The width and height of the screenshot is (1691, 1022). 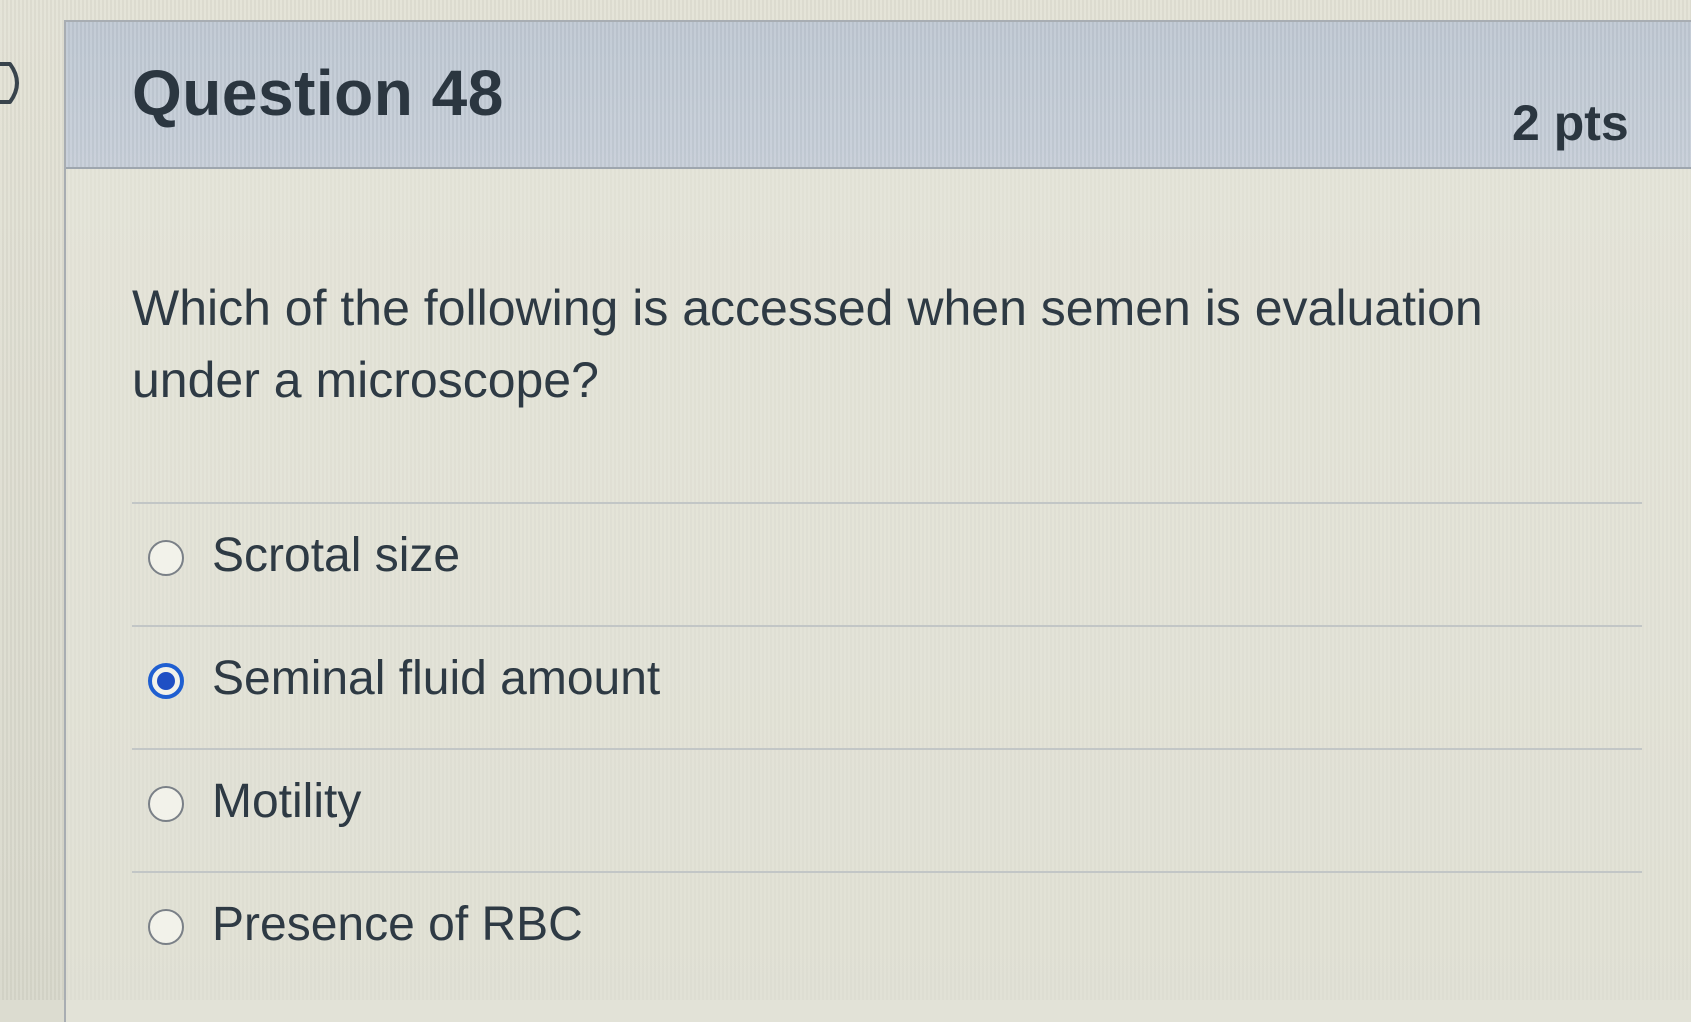 What do you see at coordinates (397, 924) in the screenshot?
I see `answer-label: Presence of RBC` at bounding box center [397, 924].